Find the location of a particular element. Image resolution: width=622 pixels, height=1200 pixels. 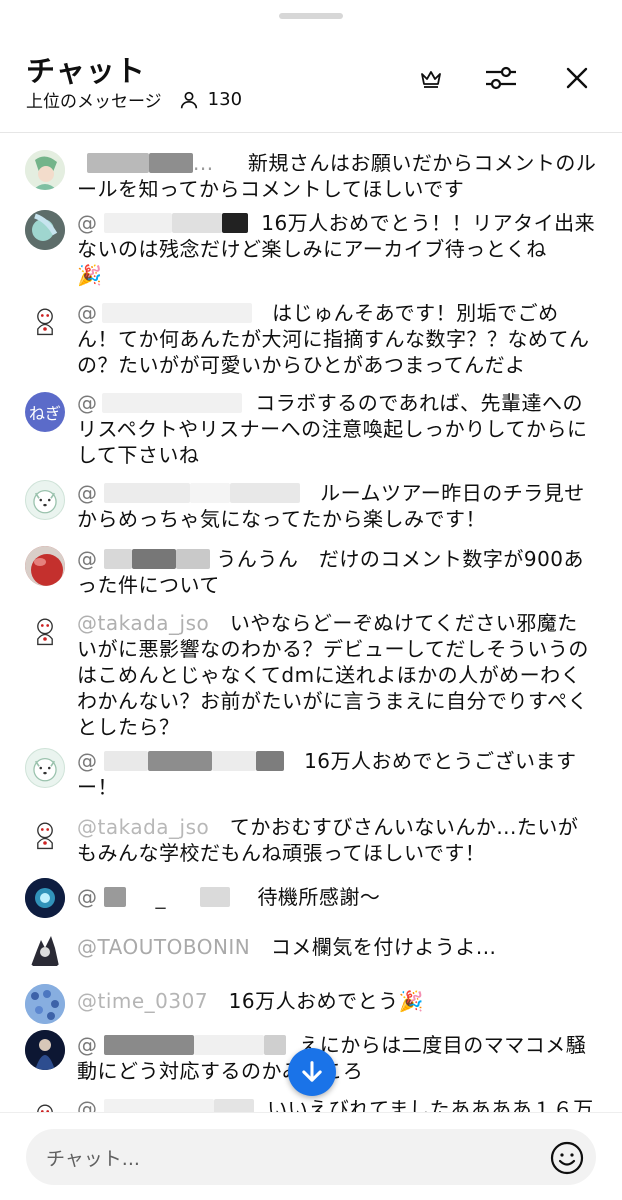

sort-mode-label: 上位のメッセージ is located at coordinates (94, 99).